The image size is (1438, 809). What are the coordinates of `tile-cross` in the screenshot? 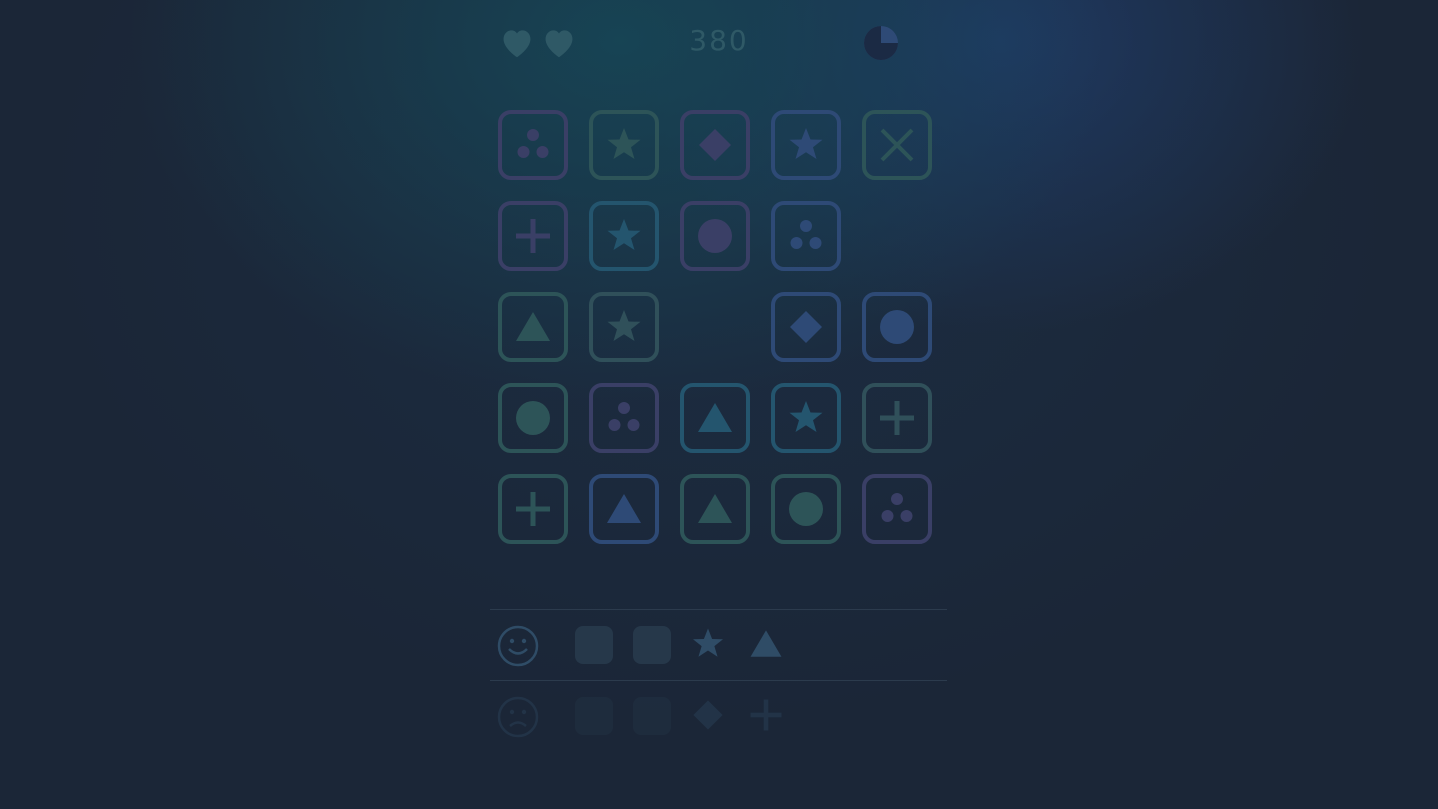 It's located at (897, 145).